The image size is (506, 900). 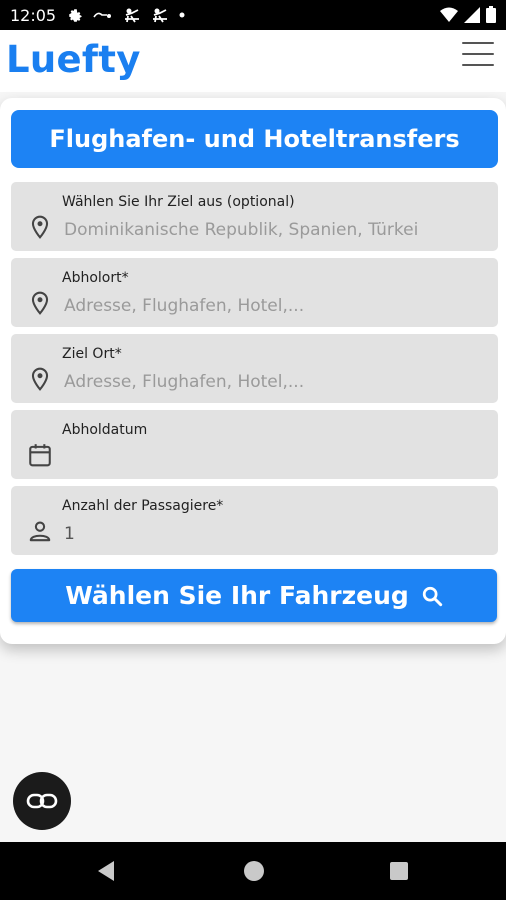 What do you see at coordinates (105, 430) in the screenshot?
I see `date-label: Abholdatum` at bounding box center [105, 430].